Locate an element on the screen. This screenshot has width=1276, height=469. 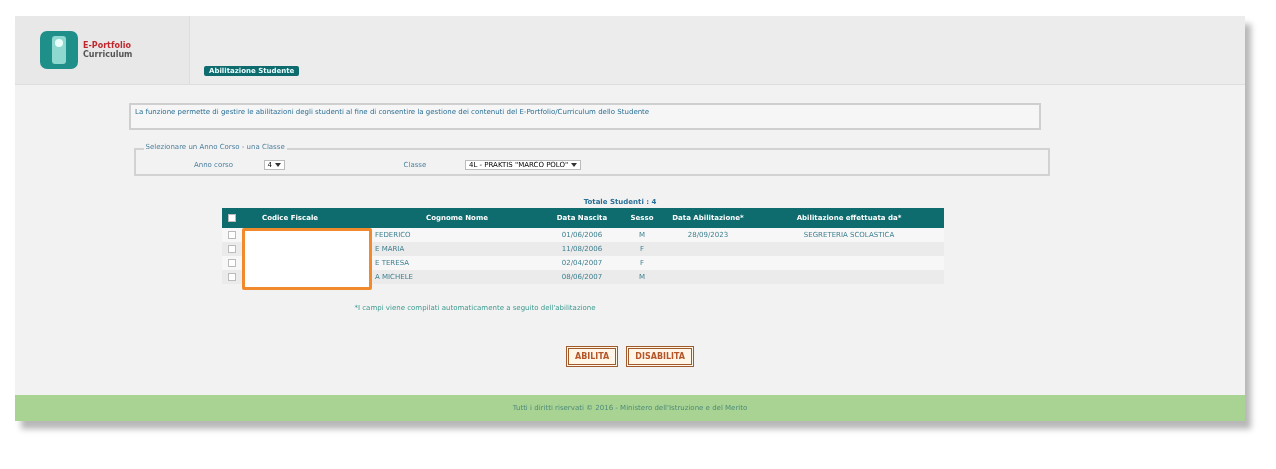
logo-icon is located at coordinates (59, 50).